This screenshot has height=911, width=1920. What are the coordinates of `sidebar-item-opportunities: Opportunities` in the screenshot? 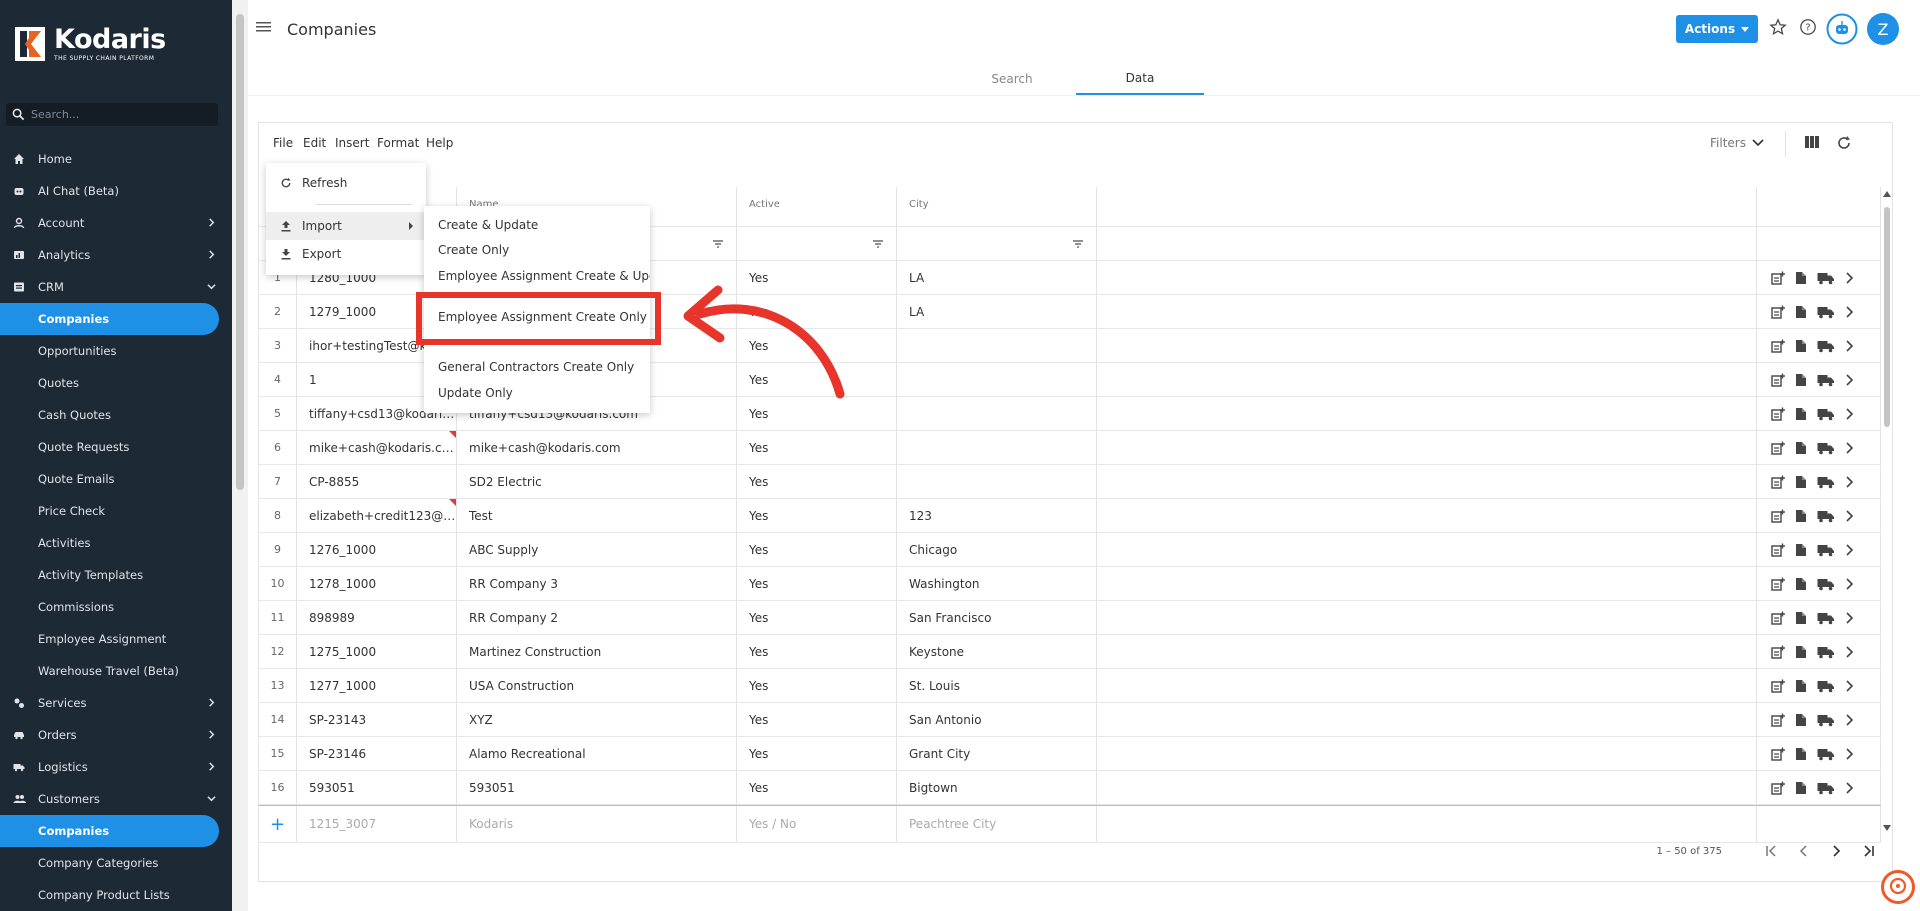 It's located at (116, 351).